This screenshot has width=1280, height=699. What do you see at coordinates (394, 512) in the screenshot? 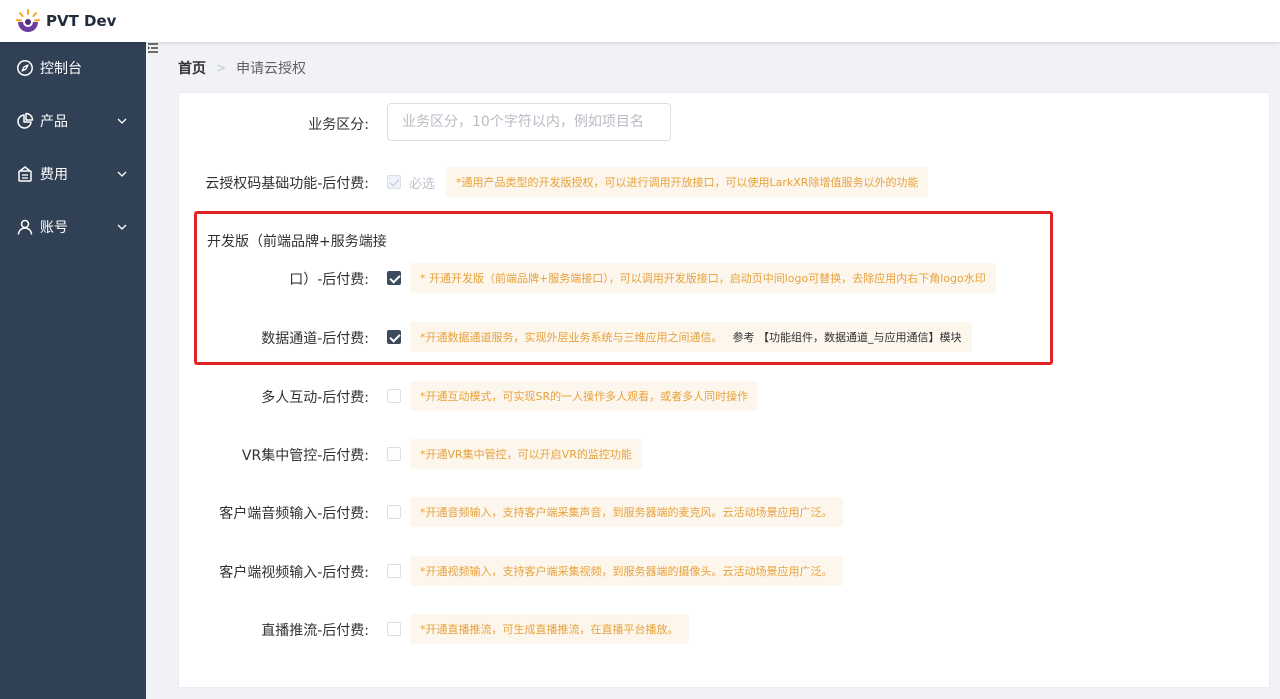
I see `audio-checkbox` at bounding box center [394, 512].